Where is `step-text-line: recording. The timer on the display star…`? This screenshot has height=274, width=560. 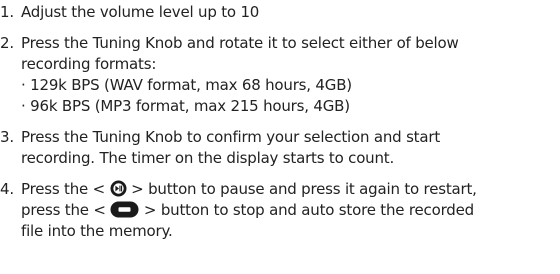 step-text-line: recording. The timer on the display star… is located at coordinates (208, 158).